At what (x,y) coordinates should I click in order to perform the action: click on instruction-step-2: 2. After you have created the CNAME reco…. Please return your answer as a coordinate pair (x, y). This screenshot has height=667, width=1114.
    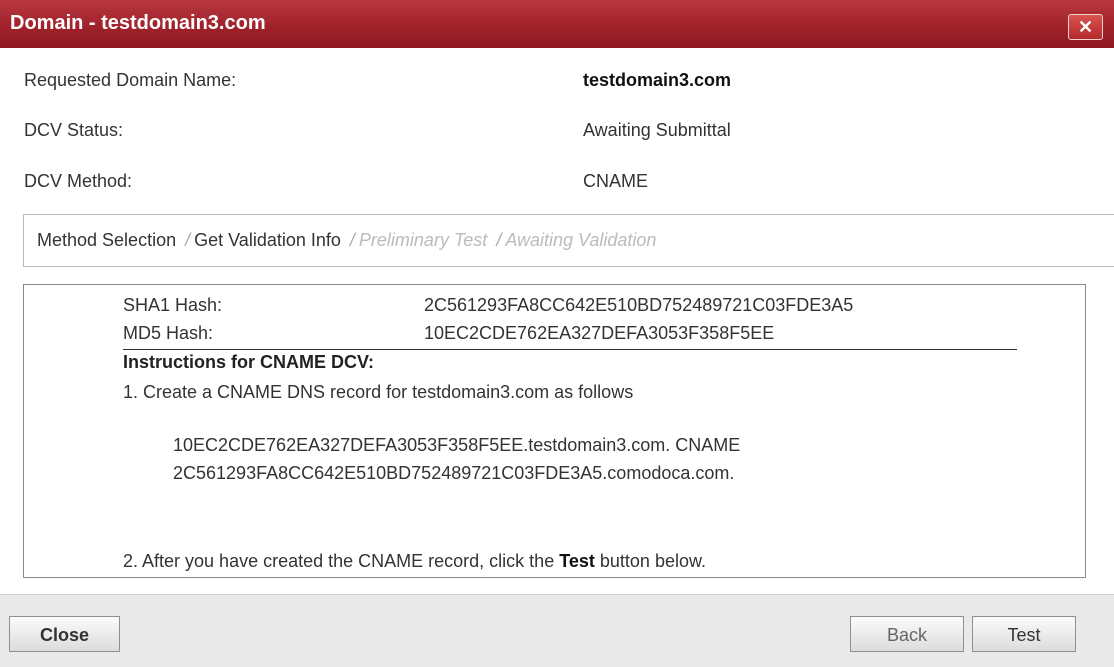
    Looking at the image, I should click on (414, 561).